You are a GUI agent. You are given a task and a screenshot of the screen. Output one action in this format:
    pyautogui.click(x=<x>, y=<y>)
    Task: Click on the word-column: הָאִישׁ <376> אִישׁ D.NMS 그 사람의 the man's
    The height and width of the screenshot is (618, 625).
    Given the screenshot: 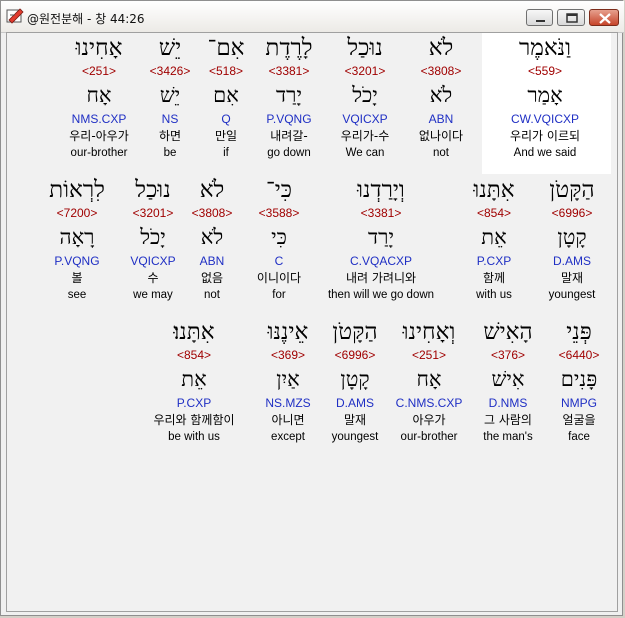 What is the action you would take?
    pyautogui.click(x=508, y=381)
    